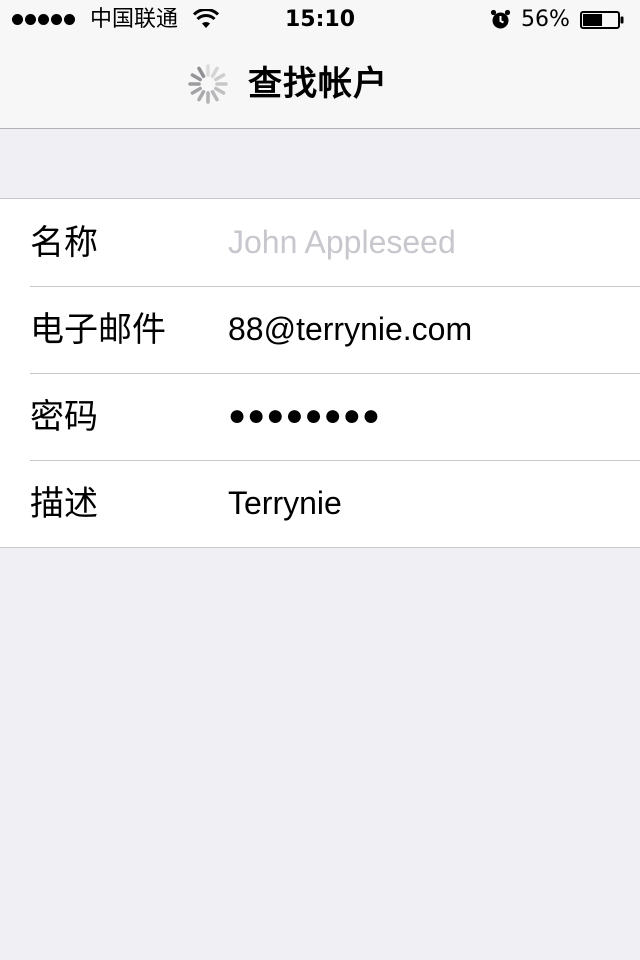 This screenshot has width=640, height=960. Describe the element at coordinates (545, 19) in the screenshot. I see `battery-percentage: 56%` at that location.